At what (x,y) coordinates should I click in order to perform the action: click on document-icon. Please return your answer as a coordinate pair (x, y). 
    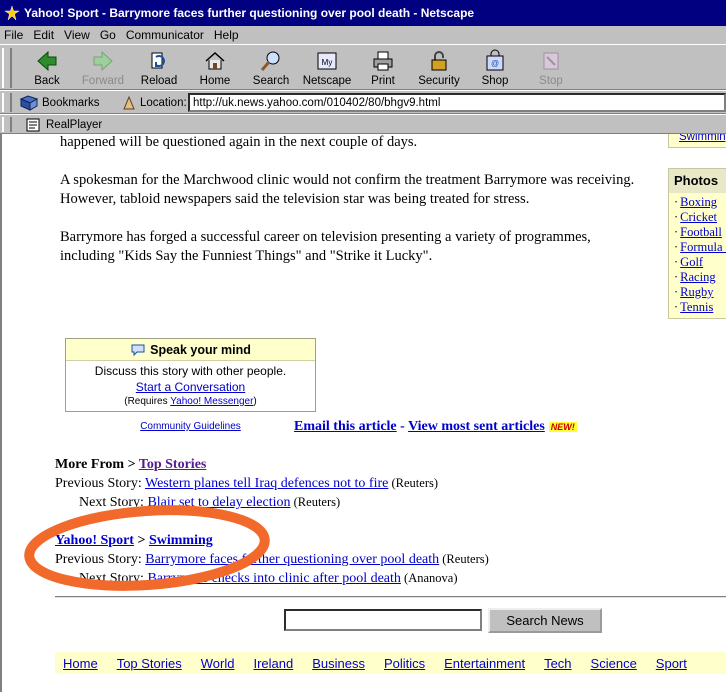
    Looking at the image, I should click on (33, 124).